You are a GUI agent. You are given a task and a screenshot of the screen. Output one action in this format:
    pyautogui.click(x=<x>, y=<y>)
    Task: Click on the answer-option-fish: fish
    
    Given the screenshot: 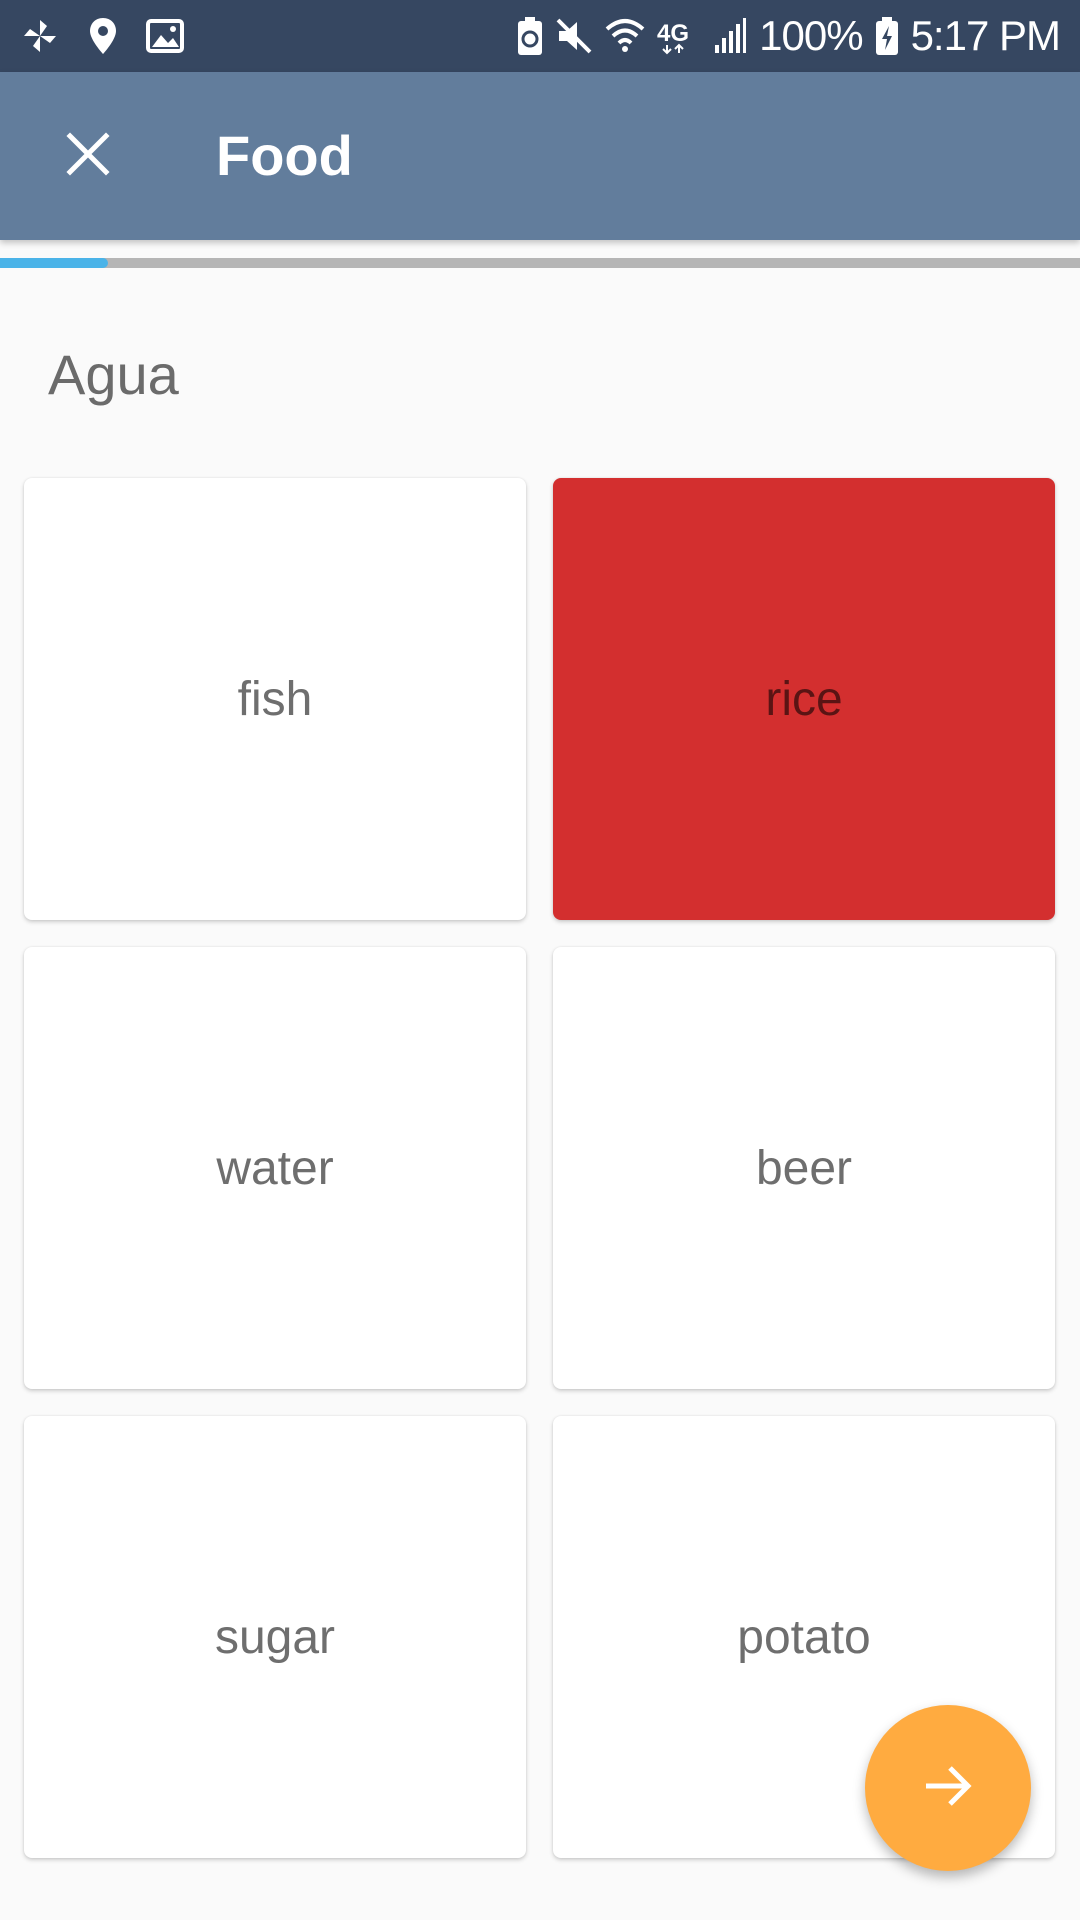 What is the action you would take?
    pyautogui.click(x=275, y=699)
    